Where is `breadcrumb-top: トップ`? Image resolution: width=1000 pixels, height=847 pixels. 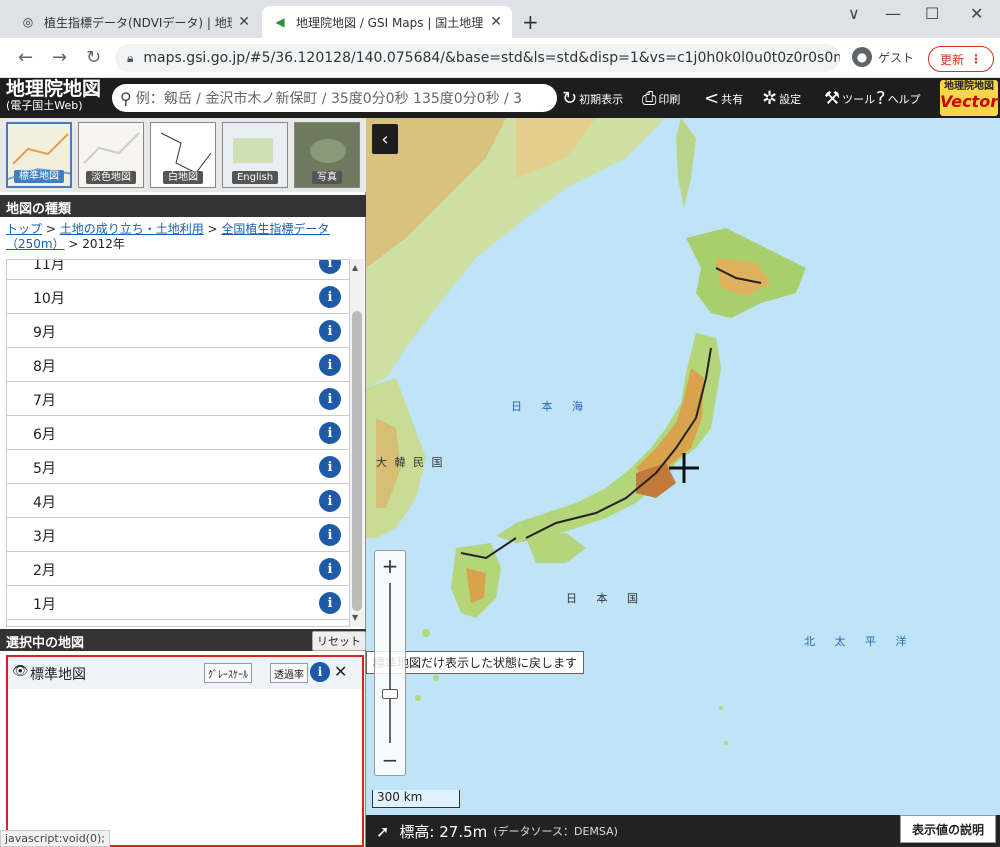
breadcrumb-top: トップ is located at coordinates (24, 229).